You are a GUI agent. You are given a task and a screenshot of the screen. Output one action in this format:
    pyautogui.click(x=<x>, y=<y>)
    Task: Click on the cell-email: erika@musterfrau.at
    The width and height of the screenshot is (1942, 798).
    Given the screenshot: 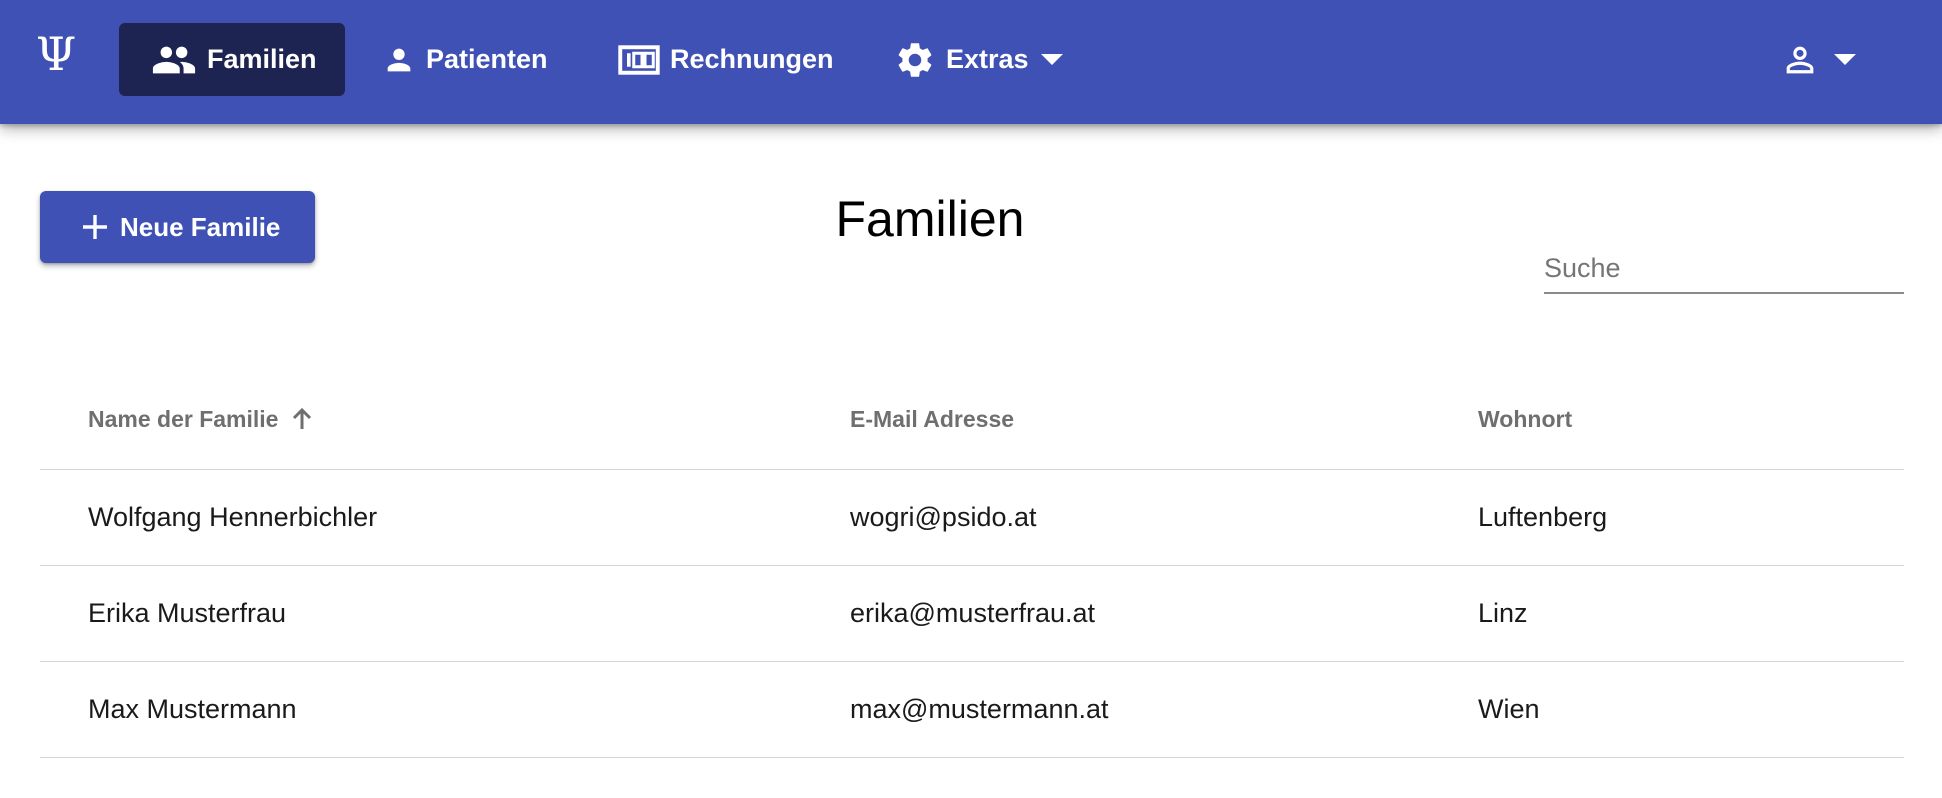 What is the action you would take?
    pyautogui.click(x=972, y=613)
    